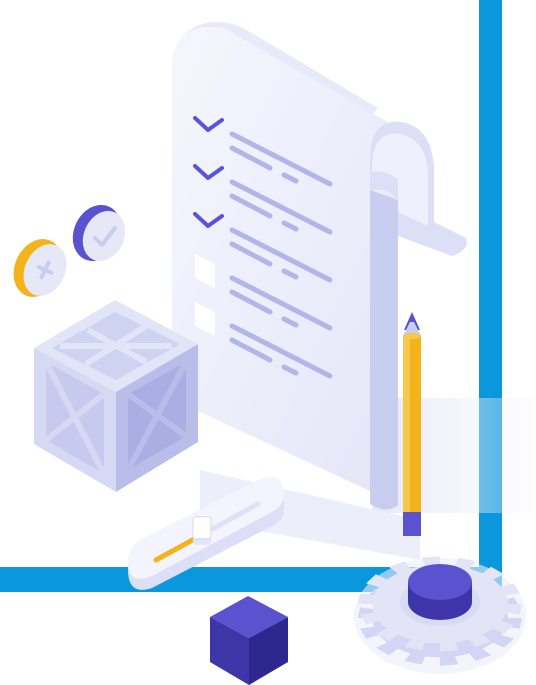 This screenshot has height=685, width=536. I want to click on slider-knob, so click(202, 530).